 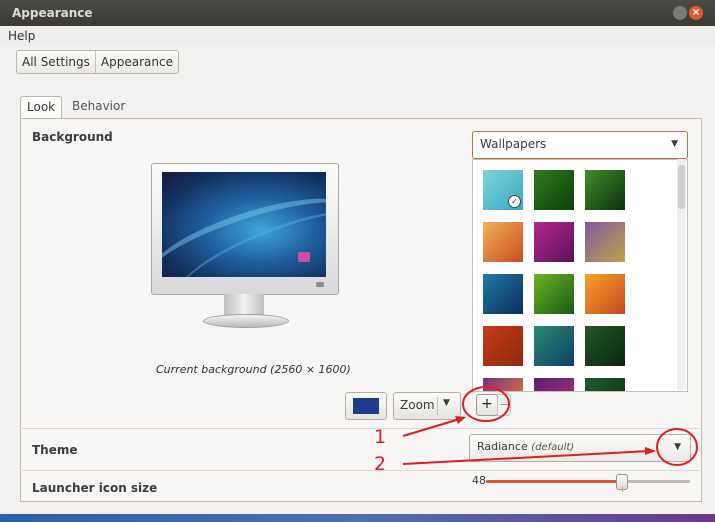 I want to click on tab-look: Look, so click(x=41, y=107).